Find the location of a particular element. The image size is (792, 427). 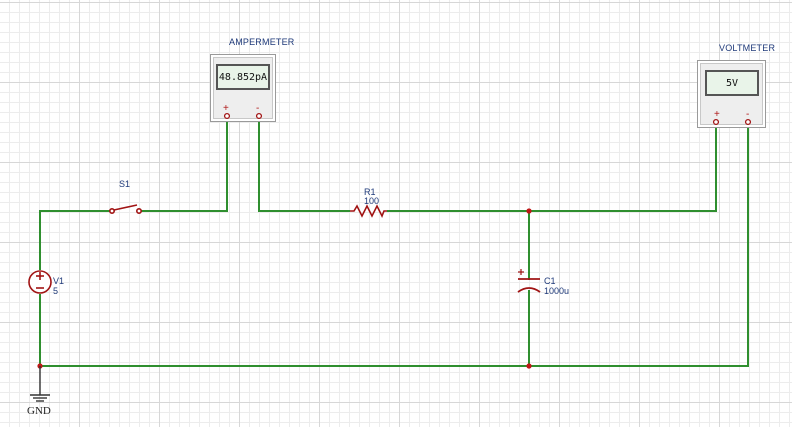

resistor-r1 is located at coordinates (368, 211).